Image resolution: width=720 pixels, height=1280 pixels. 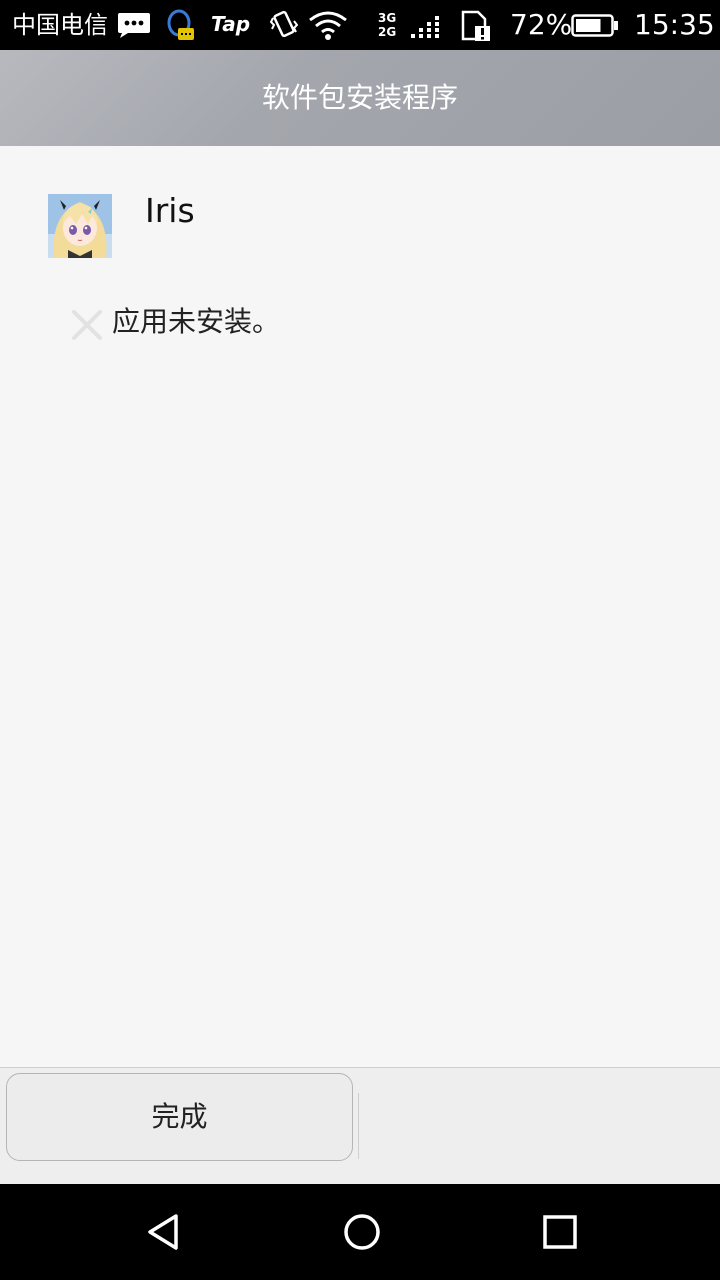 I want to click on battery-icon, so click(x=595, y=26).